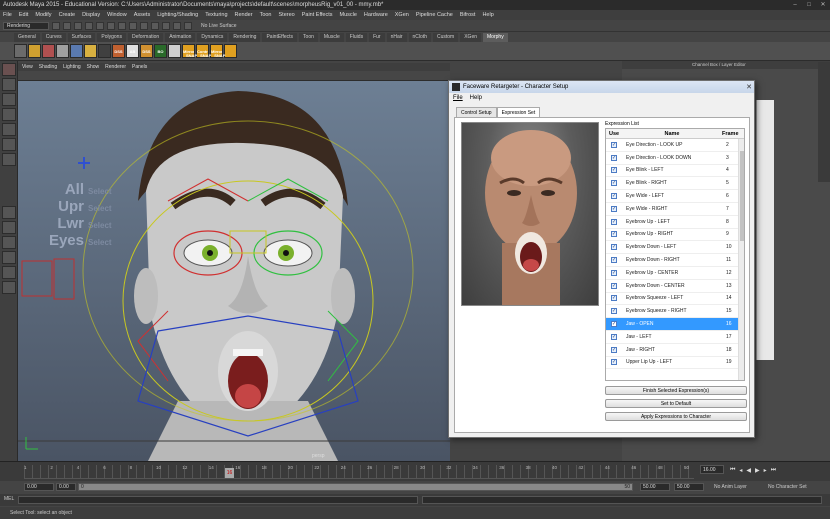 This screenshot has width=830, height=519. Describe the element at coordinates (80, 240) in the screenshot. I see `select-control-eyes: Eyes Select` at that location.